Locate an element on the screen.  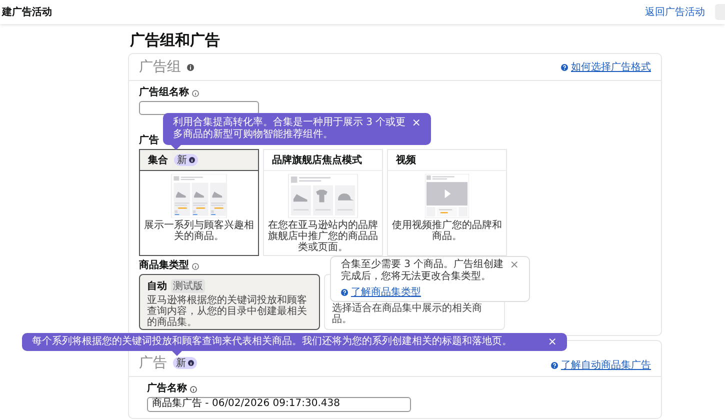
card-title: 广告组 is located at coordinates (160, 67).